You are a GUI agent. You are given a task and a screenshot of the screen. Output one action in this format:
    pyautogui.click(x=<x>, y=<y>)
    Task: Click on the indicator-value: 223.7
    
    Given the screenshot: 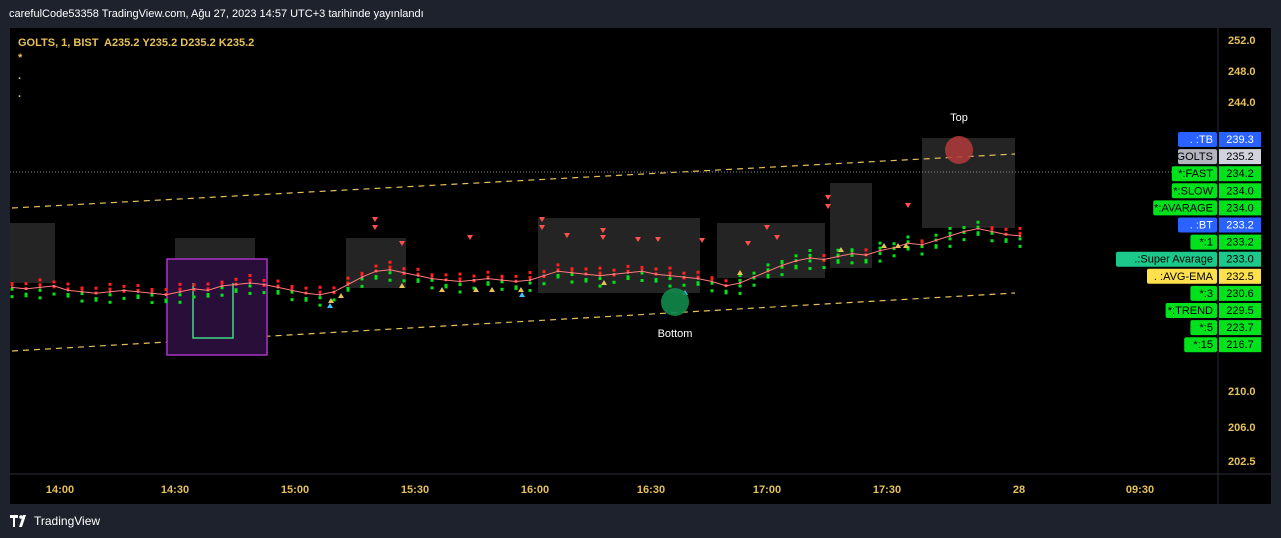 What is the action you would take?
    pyautogui.click(x=1240, y=328)
    